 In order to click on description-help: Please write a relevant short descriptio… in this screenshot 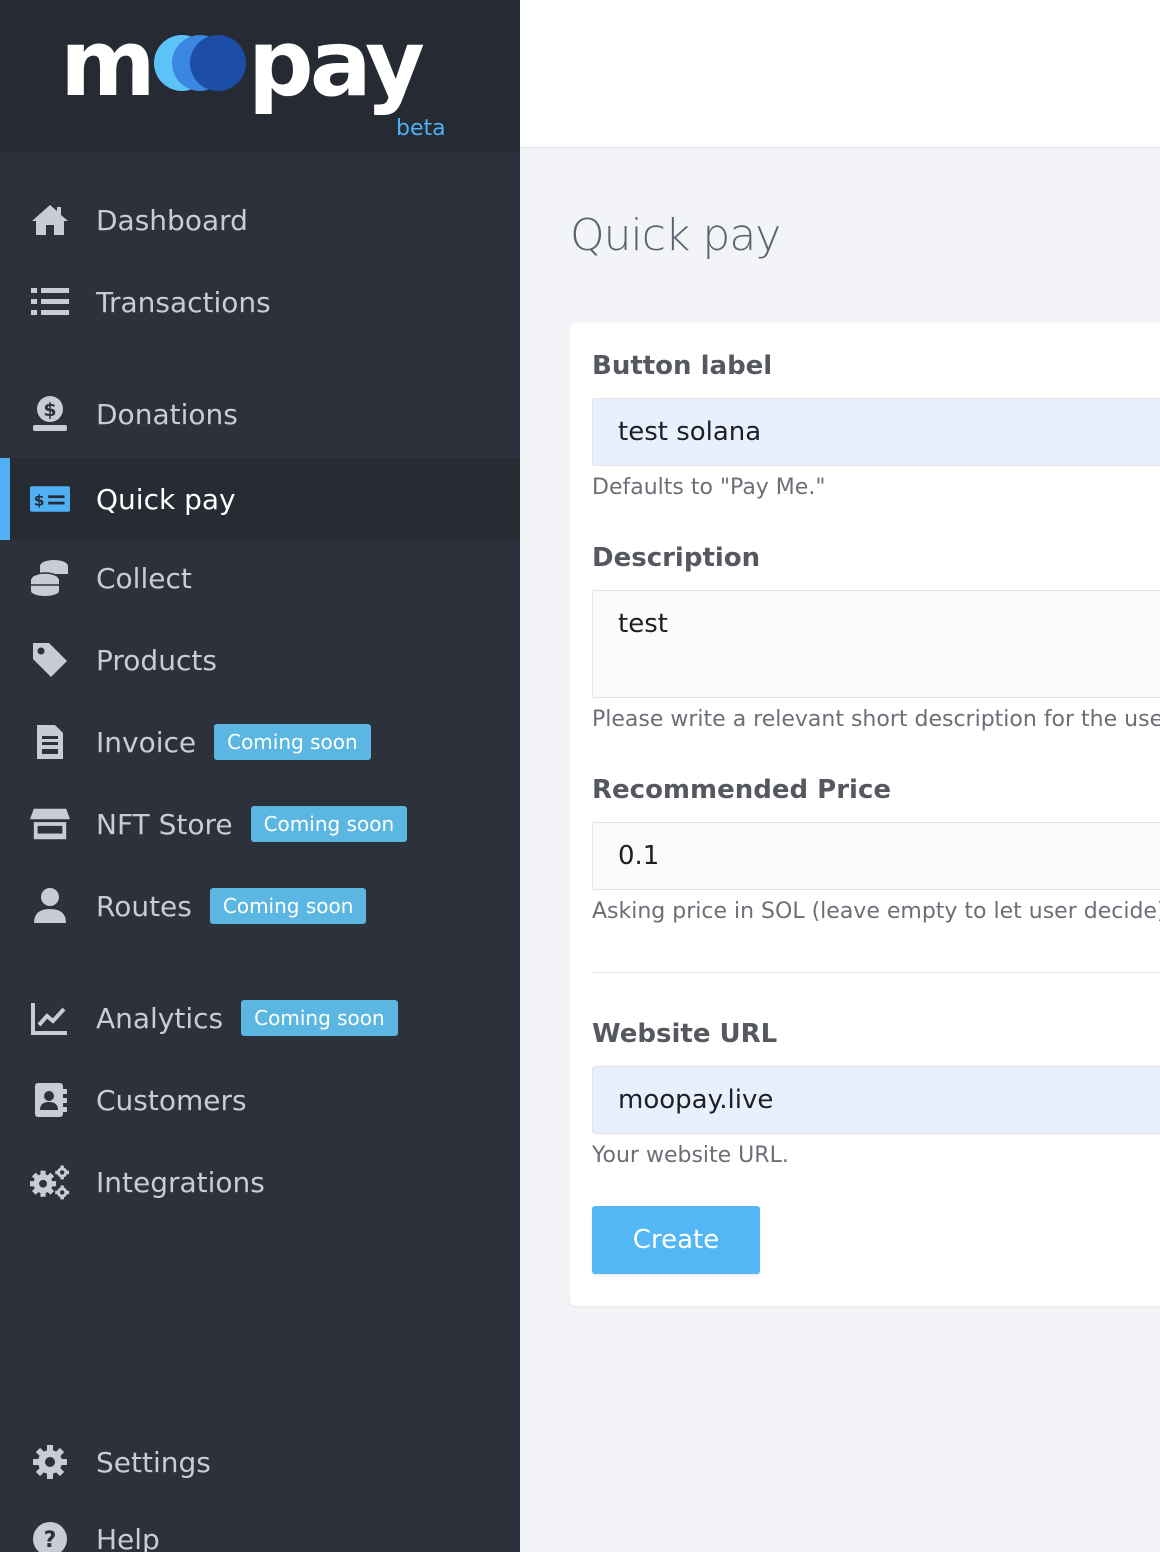, I will do `click(876, 719)`.